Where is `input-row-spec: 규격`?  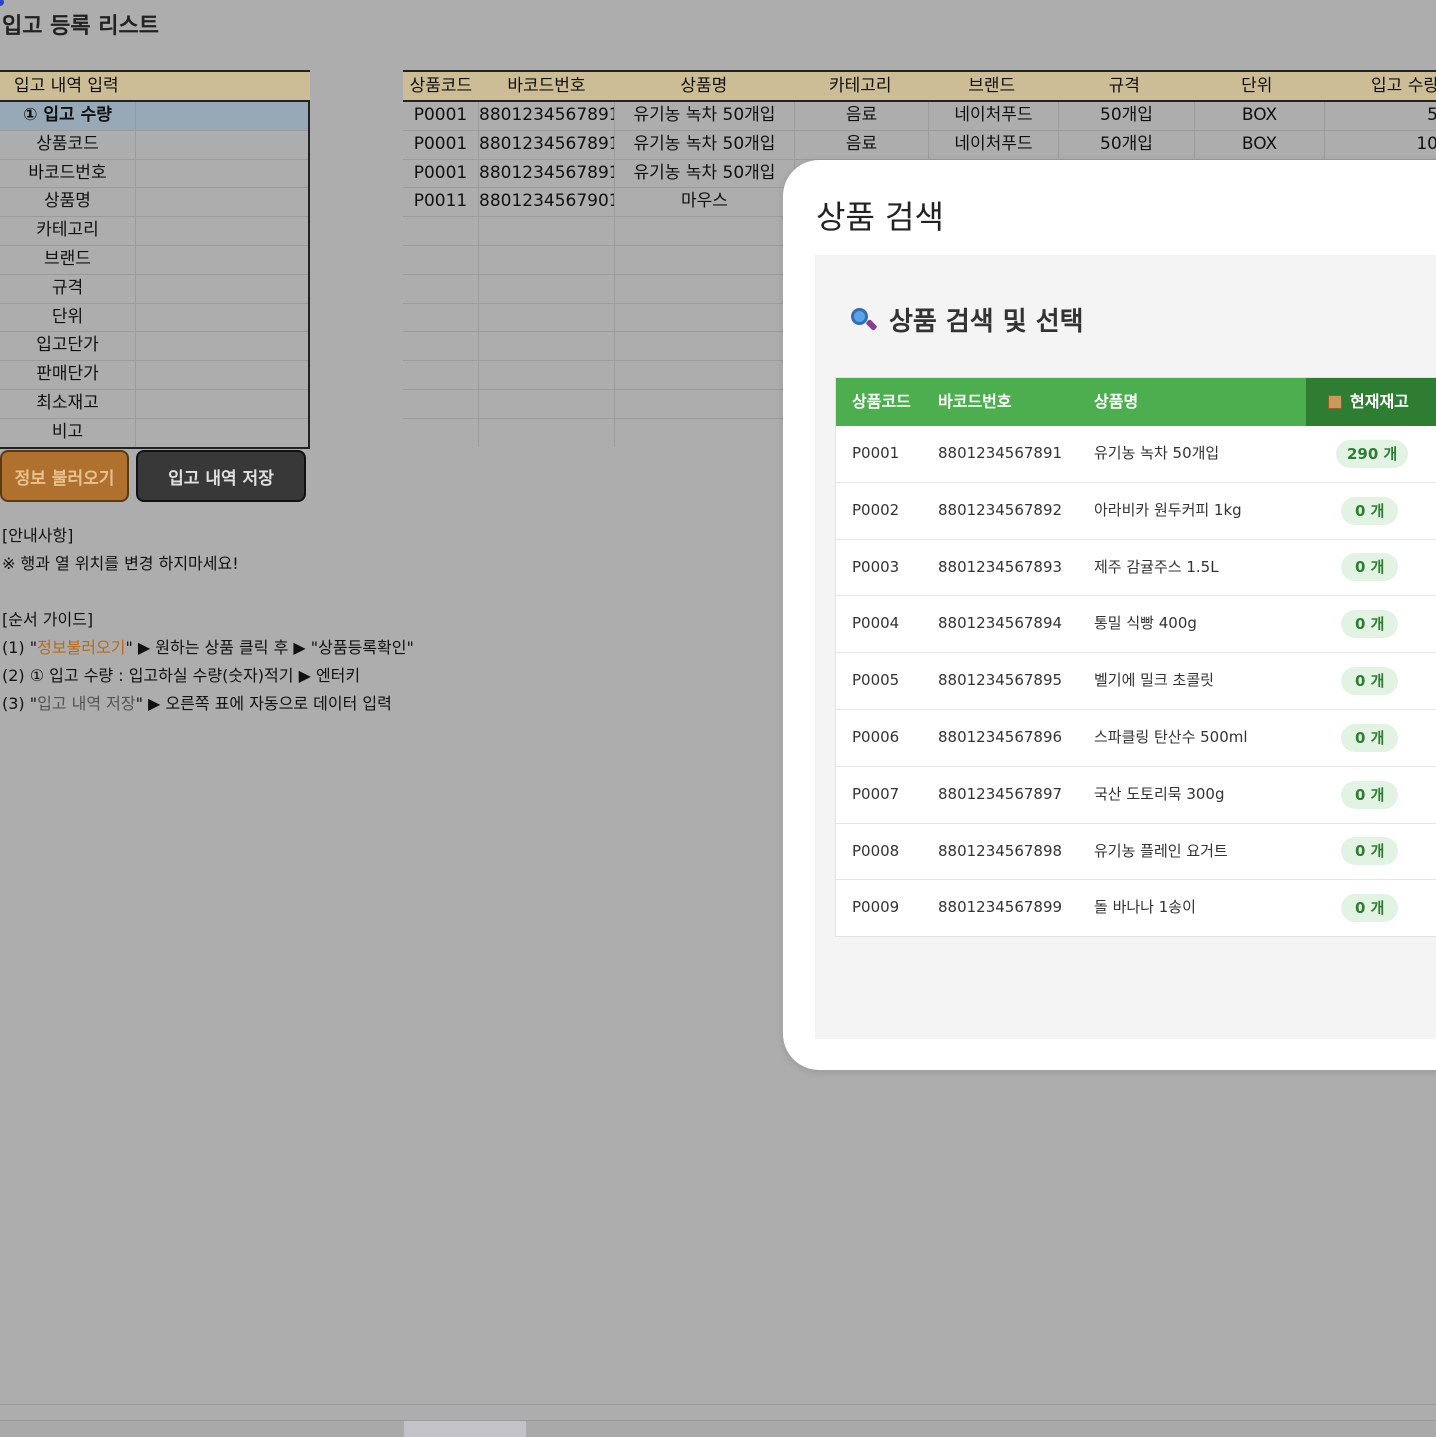
input-row-spec: 규격 is located at coordinates (154, 289).